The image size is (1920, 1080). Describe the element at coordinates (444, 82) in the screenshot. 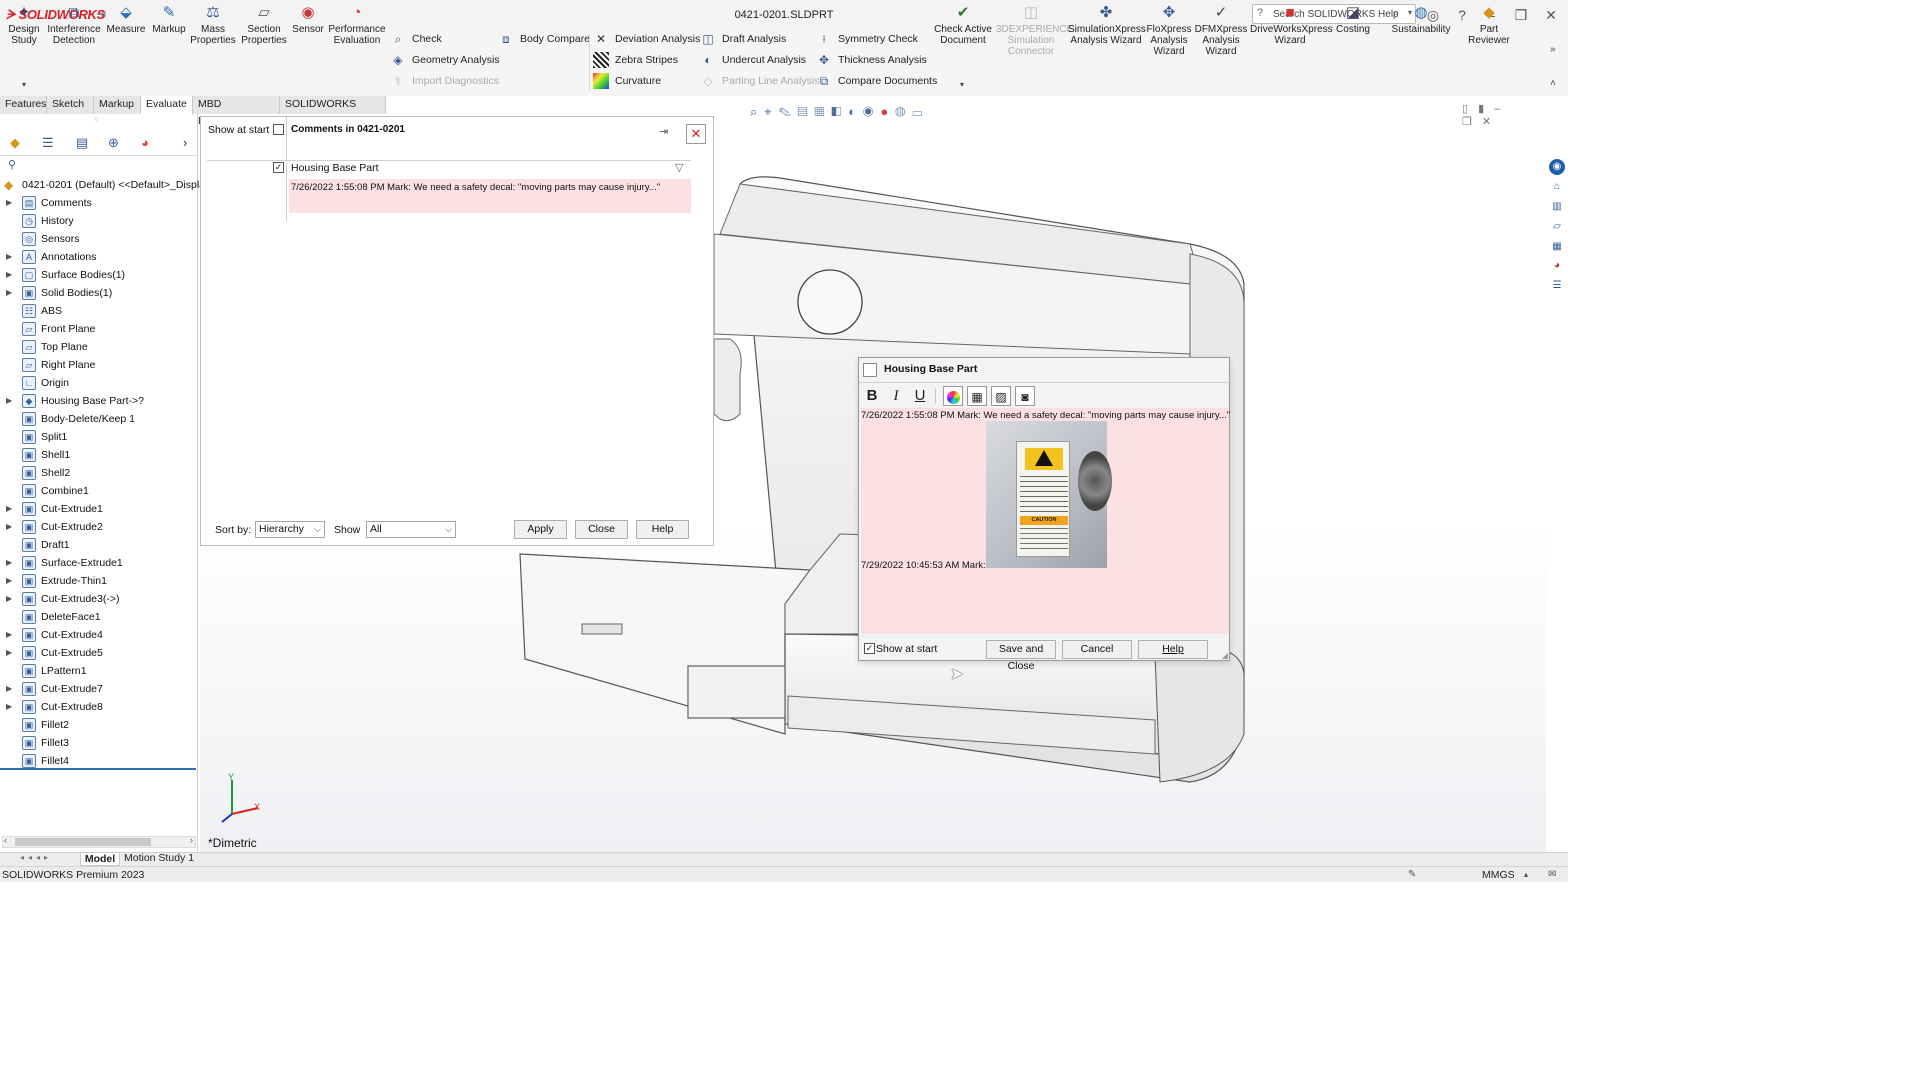

I see `import-diagnostics-button: ⚕ Import Diagnostics` at that location.